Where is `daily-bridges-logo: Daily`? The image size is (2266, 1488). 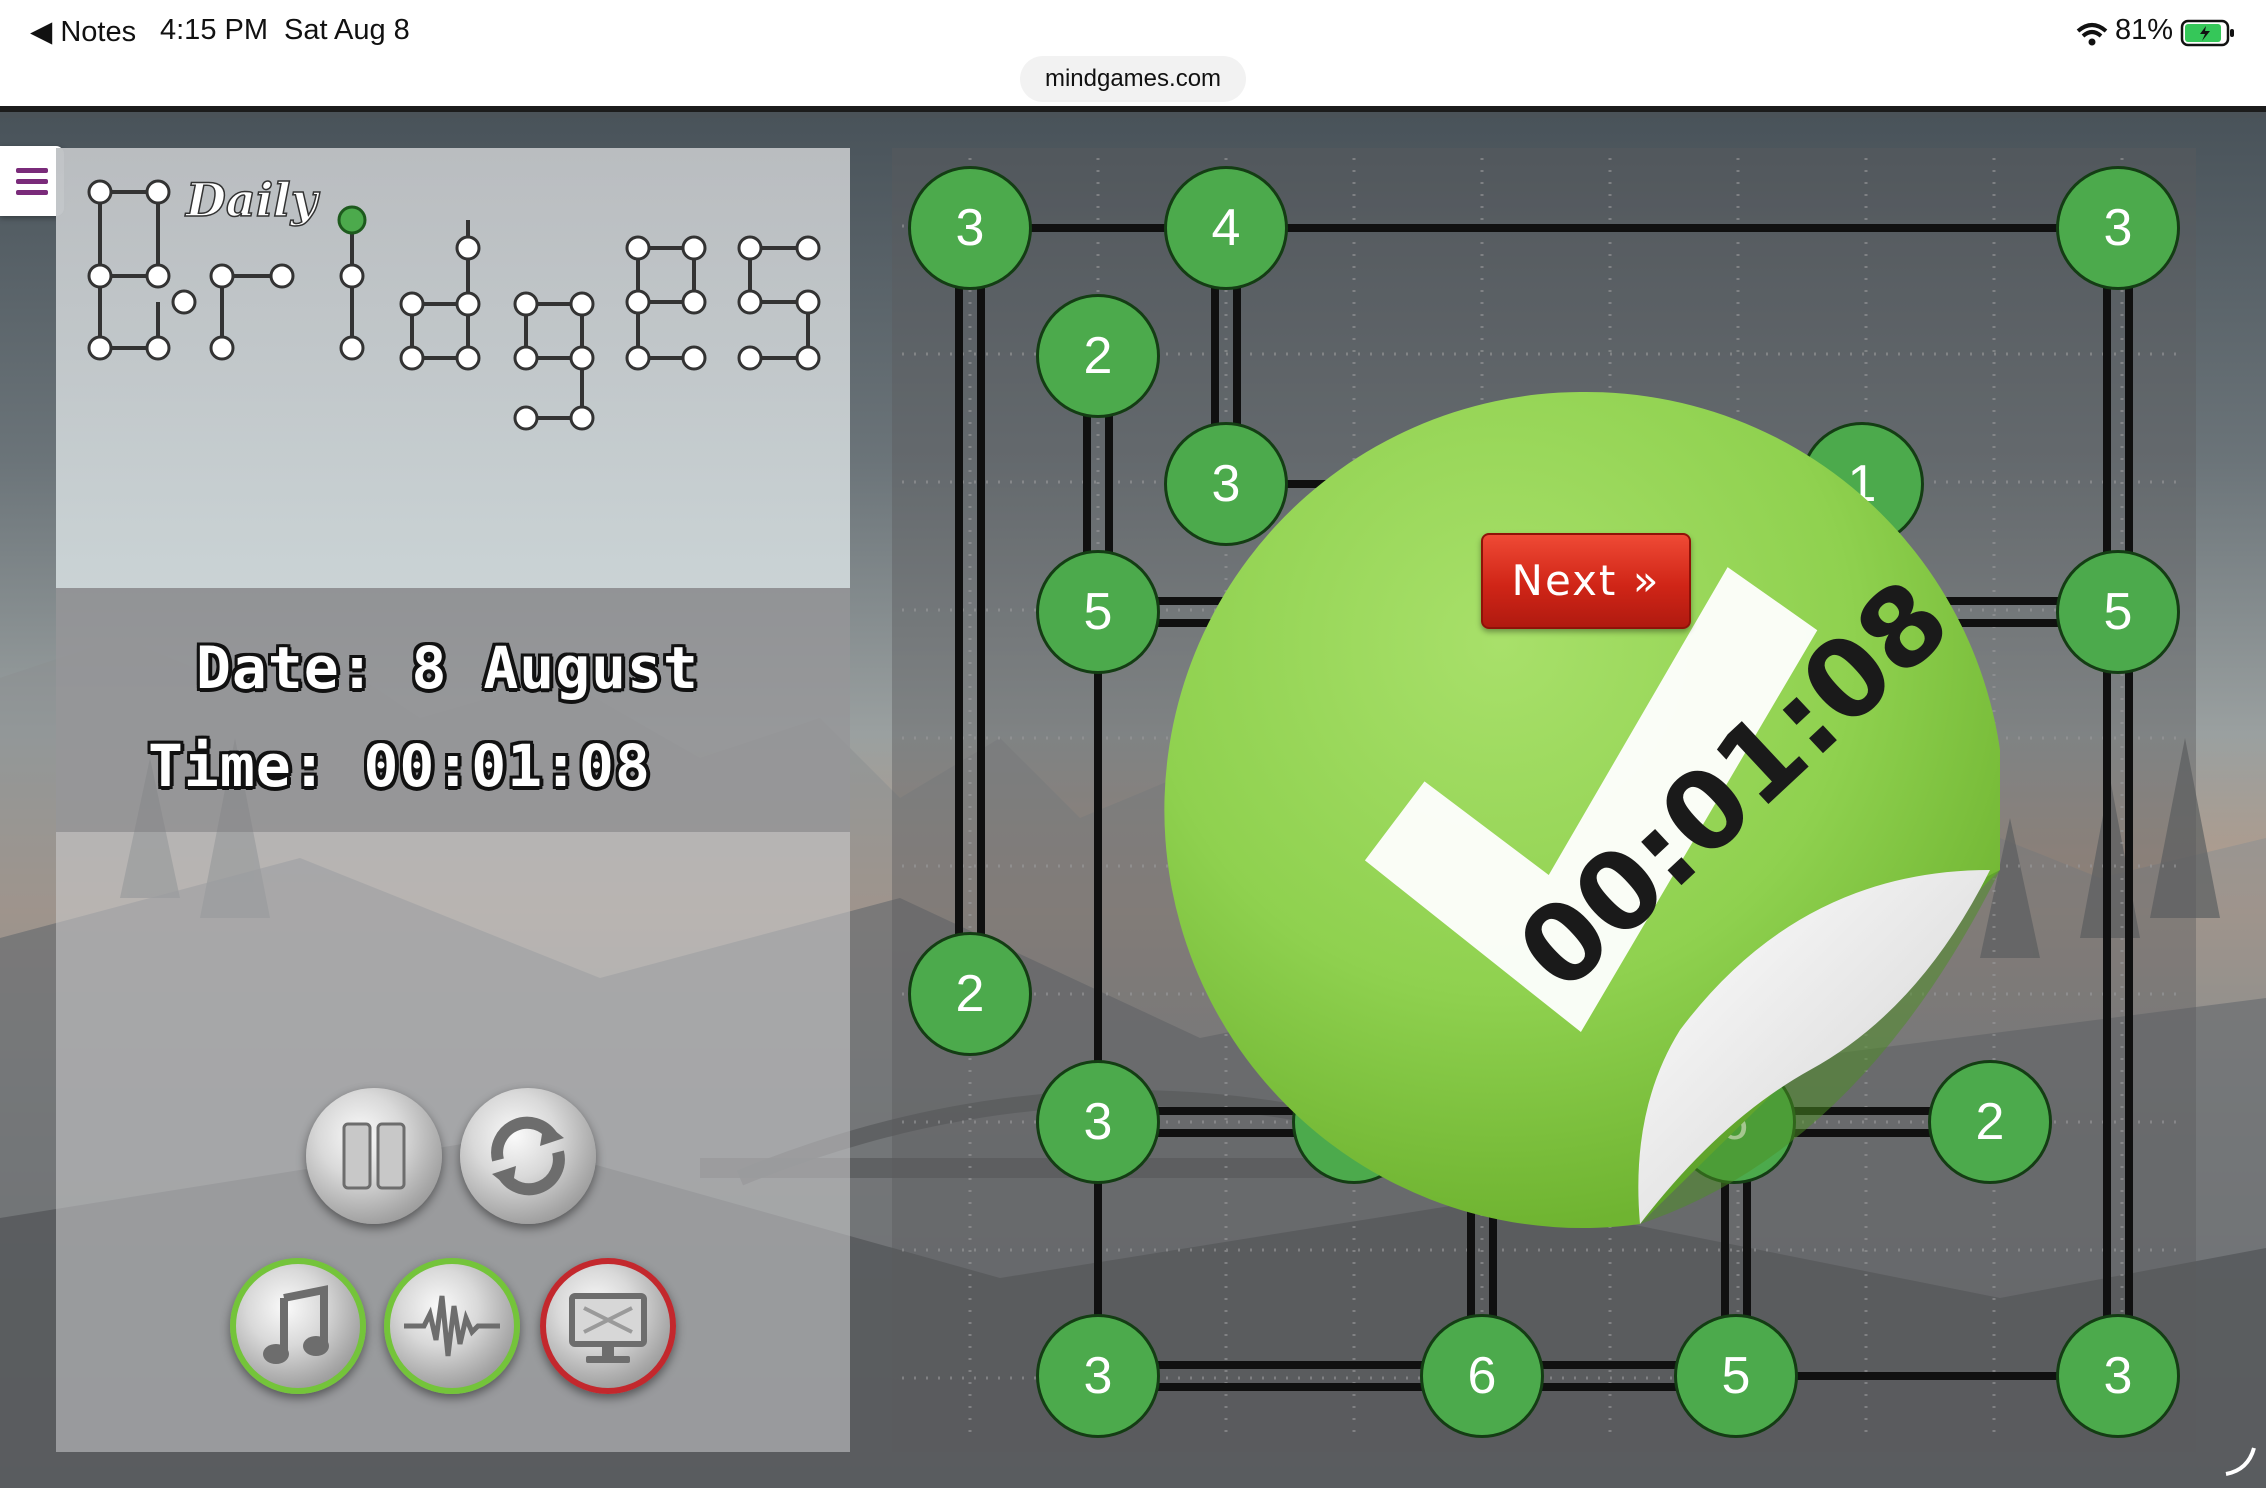 daily-bridges-logo: Daily is located at coordinates (454, 301).